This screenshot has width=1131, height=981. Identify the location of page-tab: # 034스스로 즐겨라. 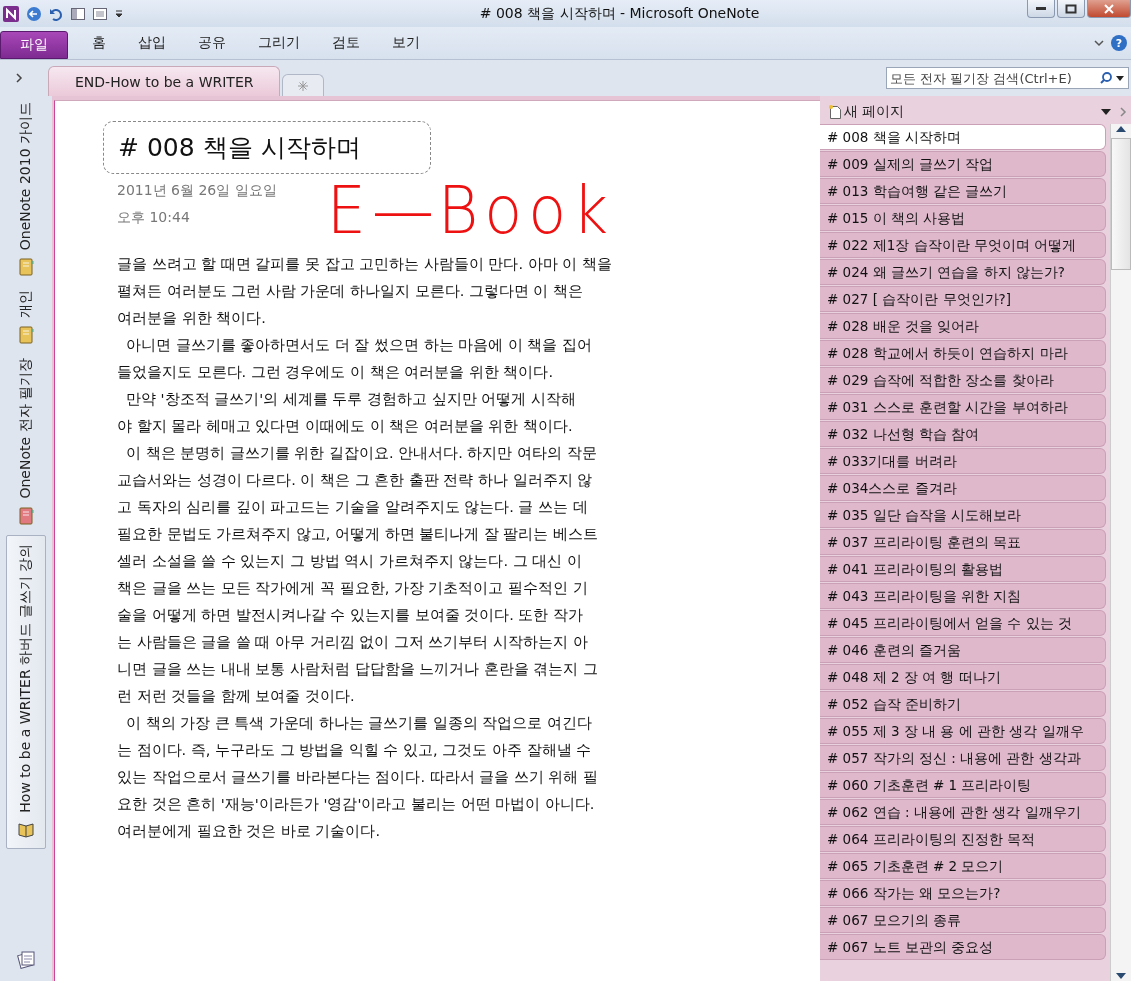
(963, 488).